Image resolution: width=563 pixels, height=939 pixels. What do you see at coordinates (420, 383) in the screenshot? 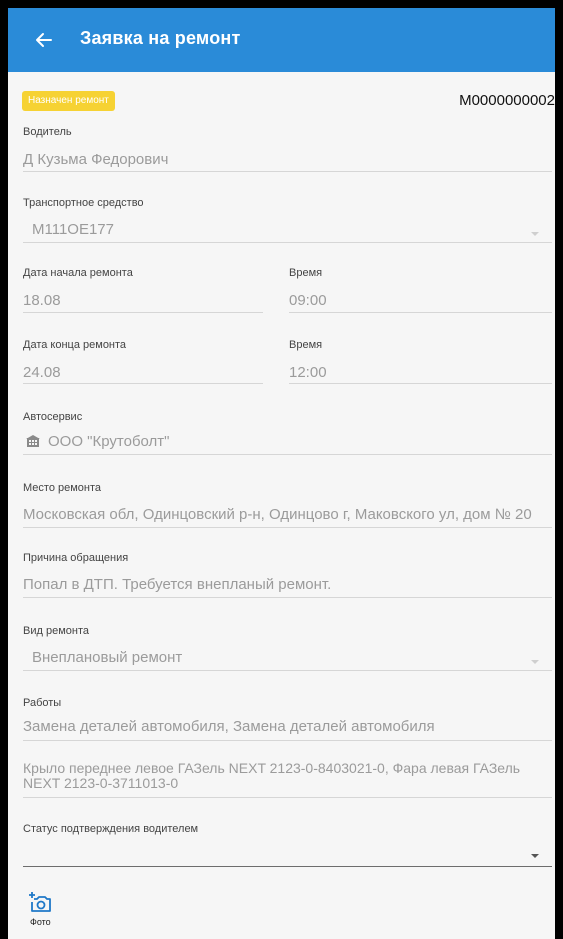
I see `end-time-underline` at bounding box center [420, 383].